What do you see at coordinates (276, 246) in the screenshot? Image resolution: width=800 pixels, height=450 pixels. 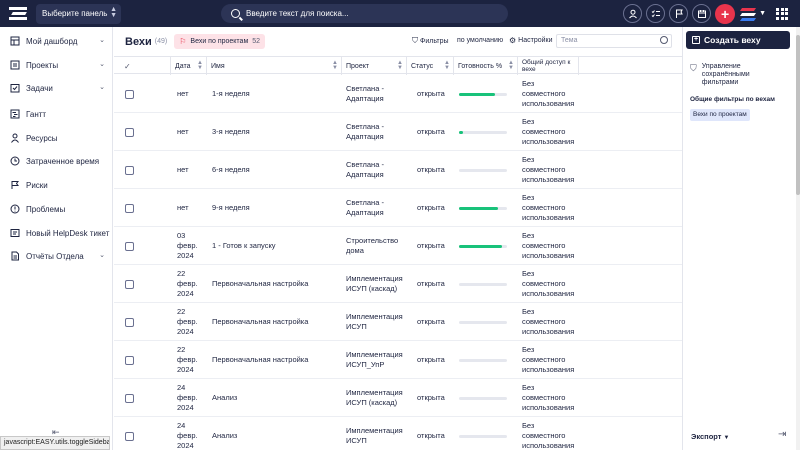 I see `cell-name: 1 - Готов к запуску` at bounding box center [276, 246].